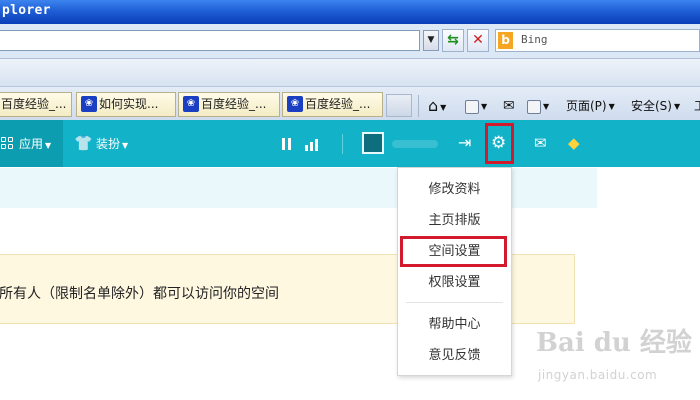  What do you see at coordinates (586, 106) in the screenshot?
I see `page-menu-label: 页面(P)` at bounding box center [586, 106].